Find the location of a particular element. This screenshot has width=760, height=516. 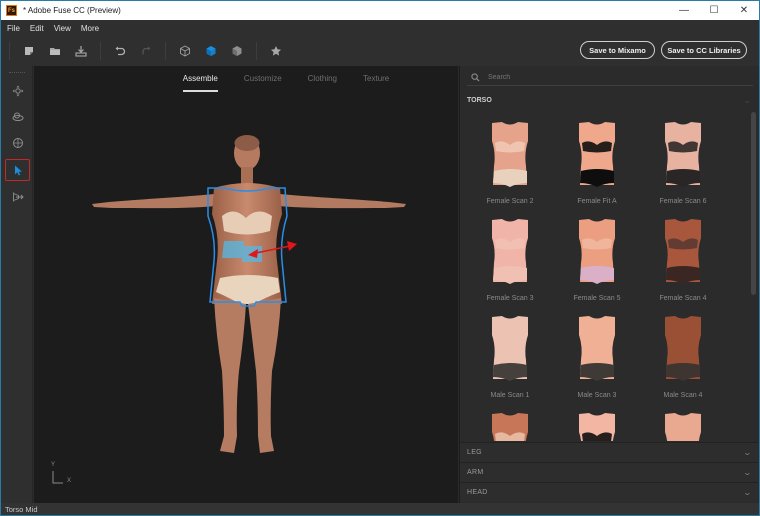

torso-item: Male Scan 4 is located at coordinates (683, 353).